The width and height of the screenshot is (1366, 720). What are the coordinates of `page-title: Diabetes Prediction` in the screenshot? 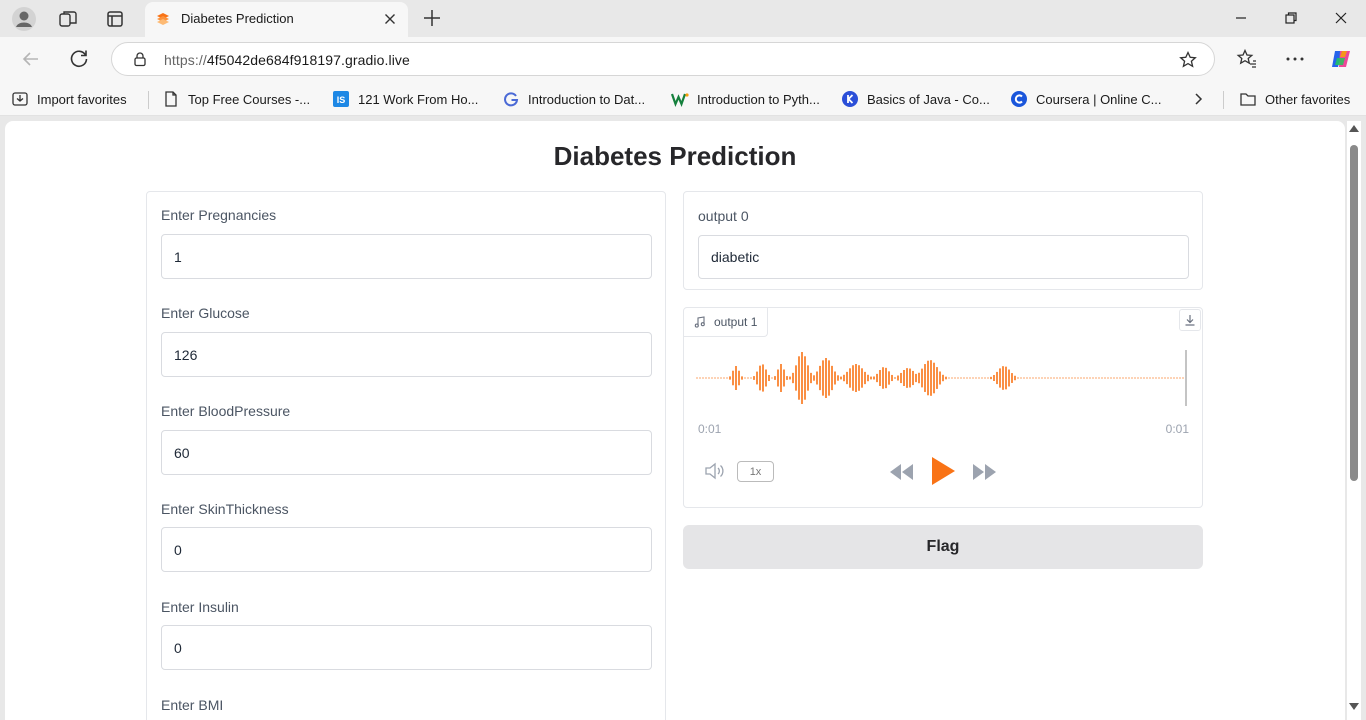 It's located at (675, 156).